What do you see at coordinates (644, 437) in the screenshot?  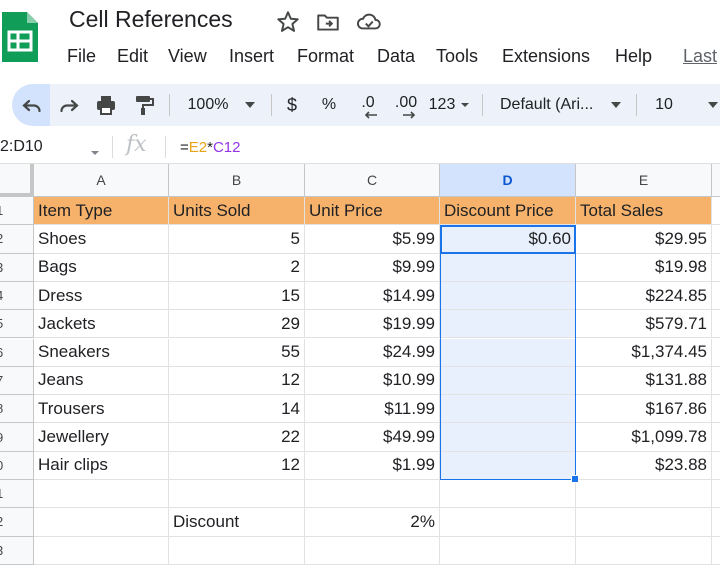 I see `table-cell: $1,099.78` at bounding box center [644, 437].